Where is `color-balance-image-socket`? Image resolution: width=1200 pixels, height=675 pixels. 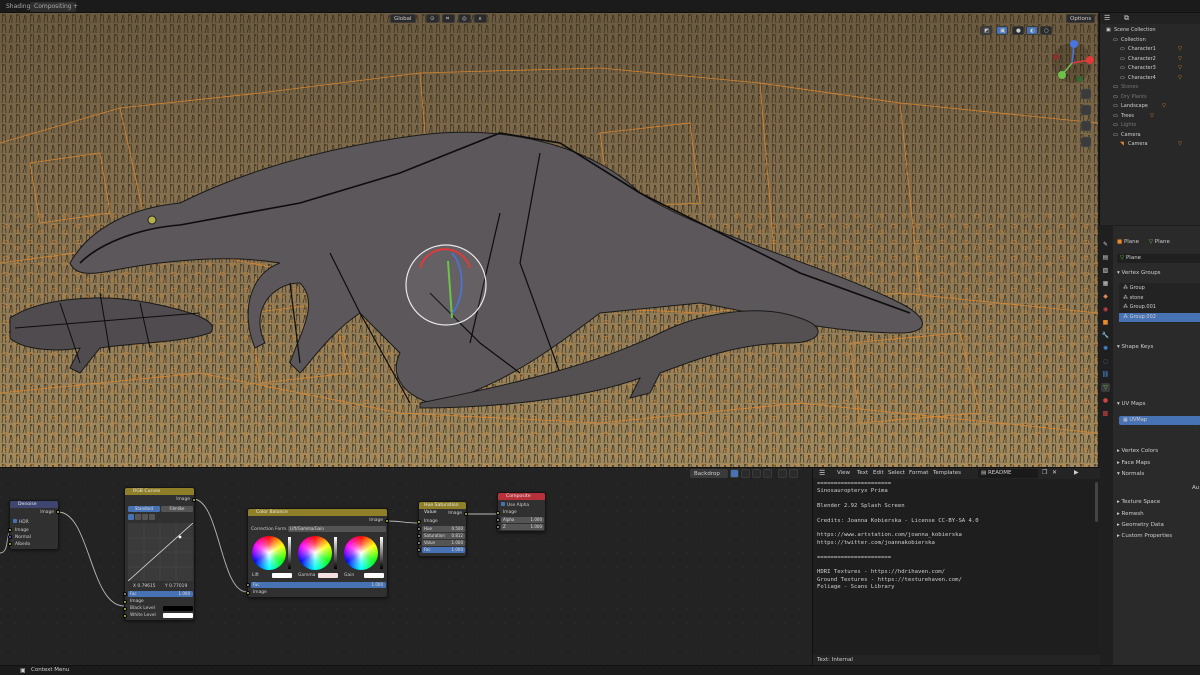
color-balance-image-socket is located at coordinates (248, 593).